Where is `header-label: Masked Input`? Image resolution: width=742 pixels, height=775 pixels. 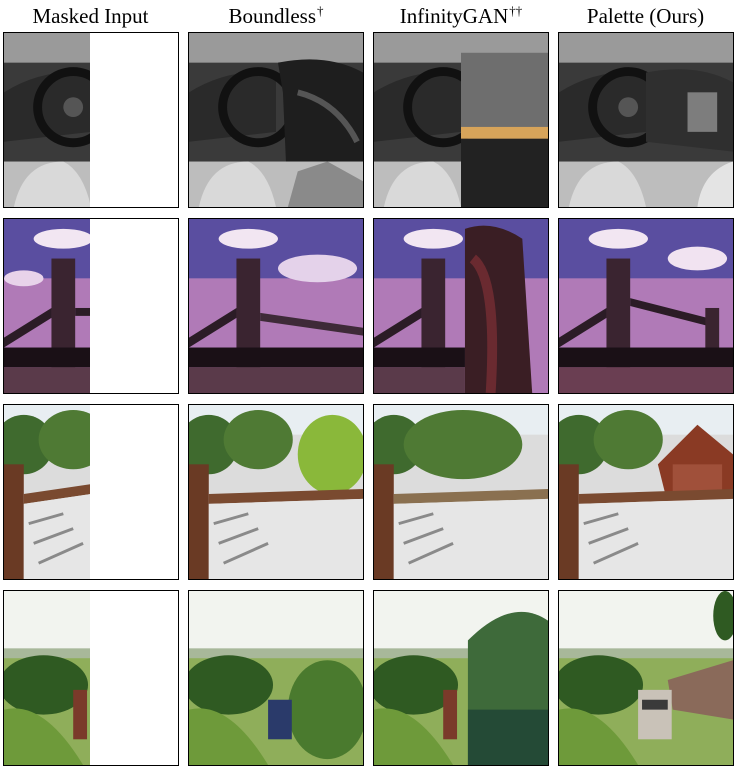 header-label: Masked Input is located at coordinates (90, 16).